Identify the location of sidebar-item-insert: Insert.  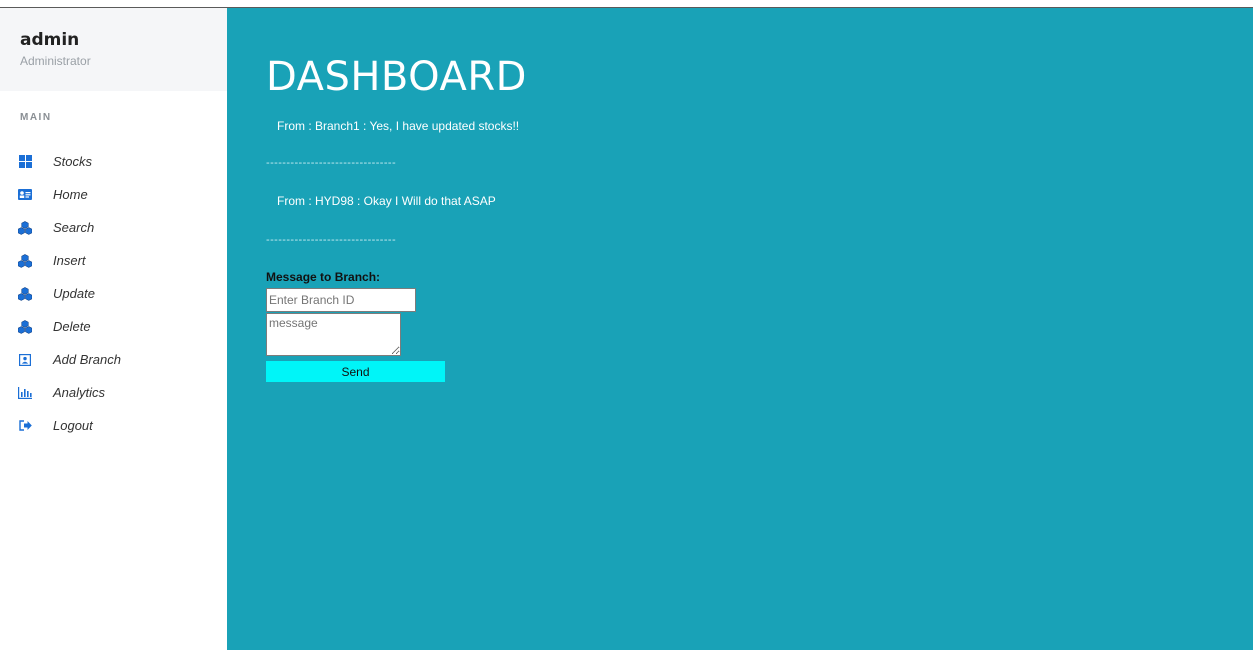
(113, 260).